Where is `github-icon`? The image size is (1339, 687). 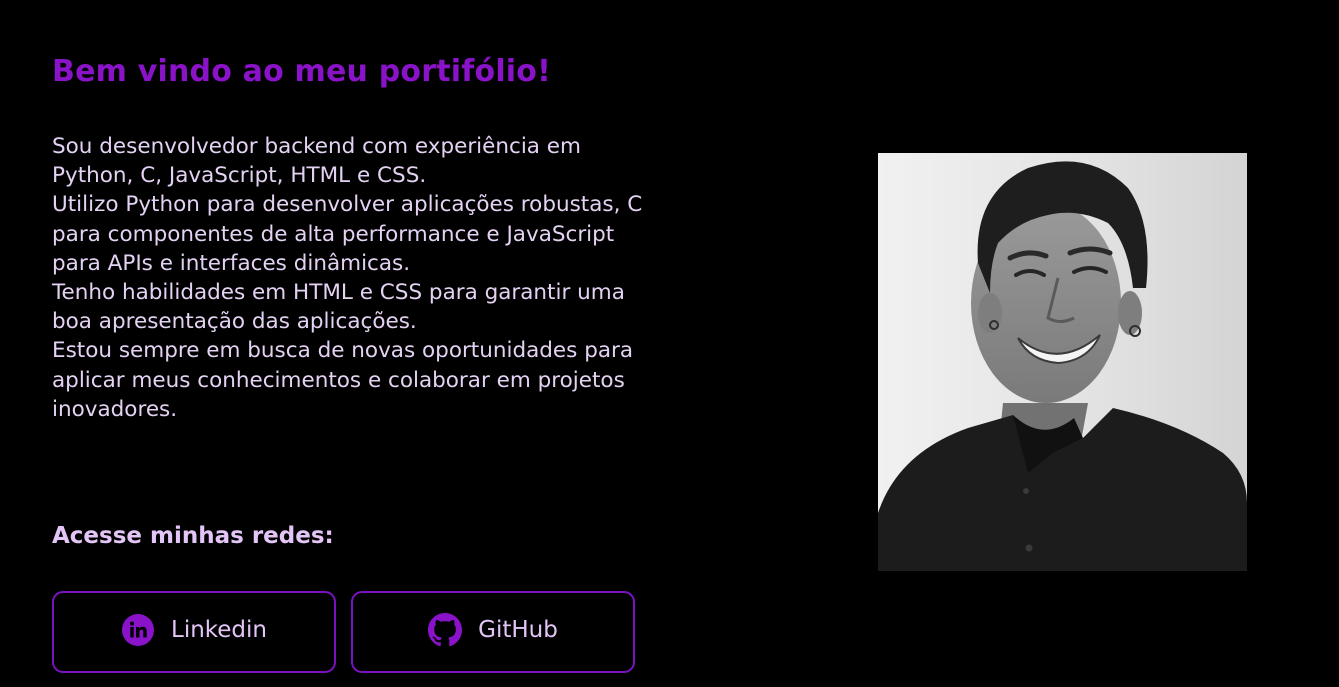 github-icon is located at coordinates (445, 630).